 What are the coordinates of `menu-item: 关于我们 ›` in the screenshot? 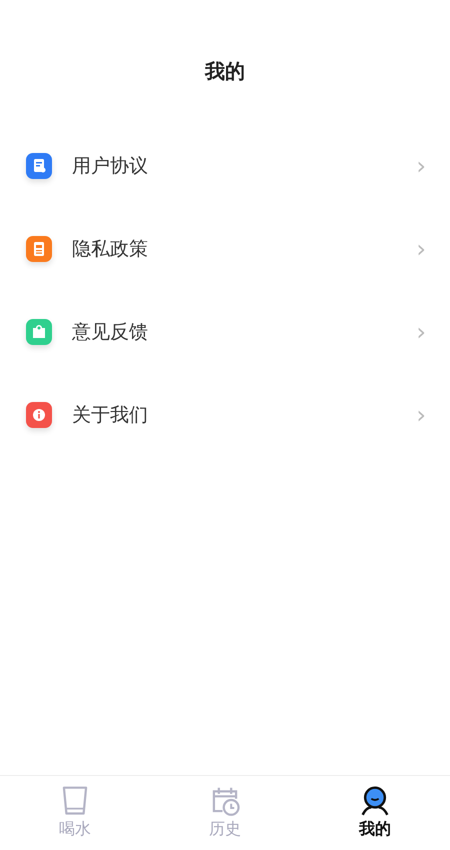 It's located at (225, 414).